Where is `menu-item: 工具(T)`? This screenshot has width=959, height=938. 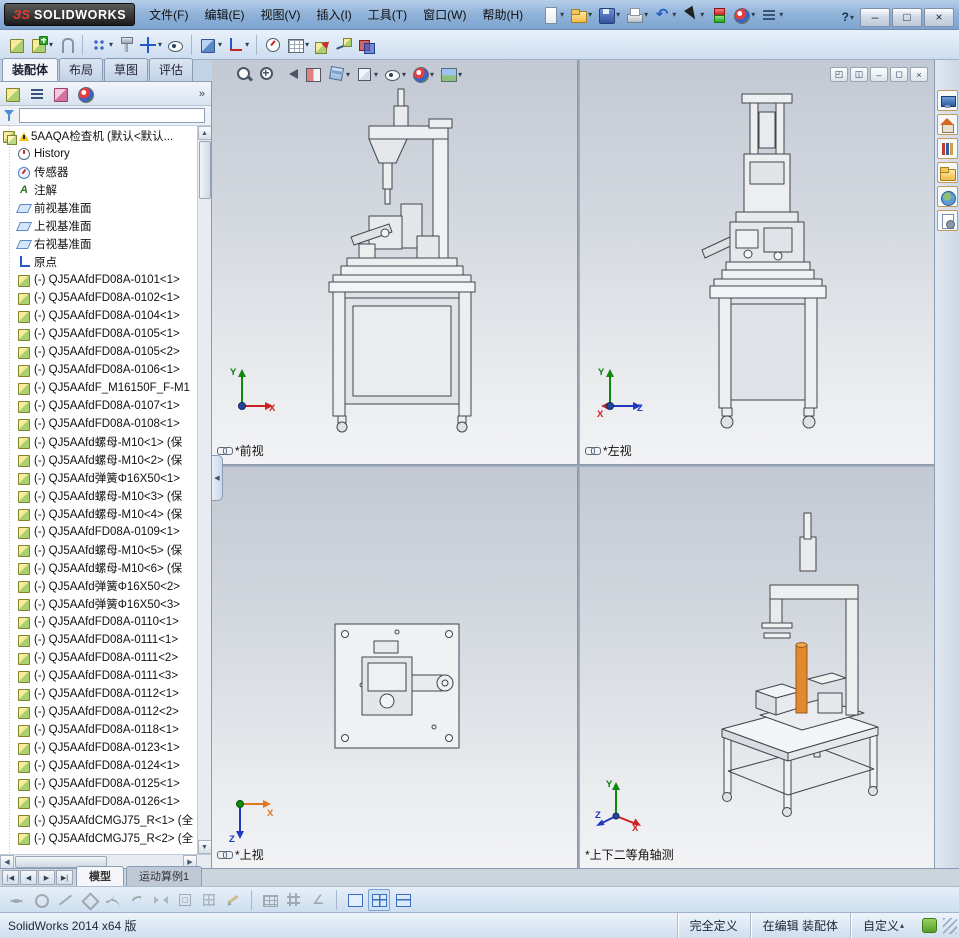
menu-item: 工具(T) is located at coordinates (387, 15).